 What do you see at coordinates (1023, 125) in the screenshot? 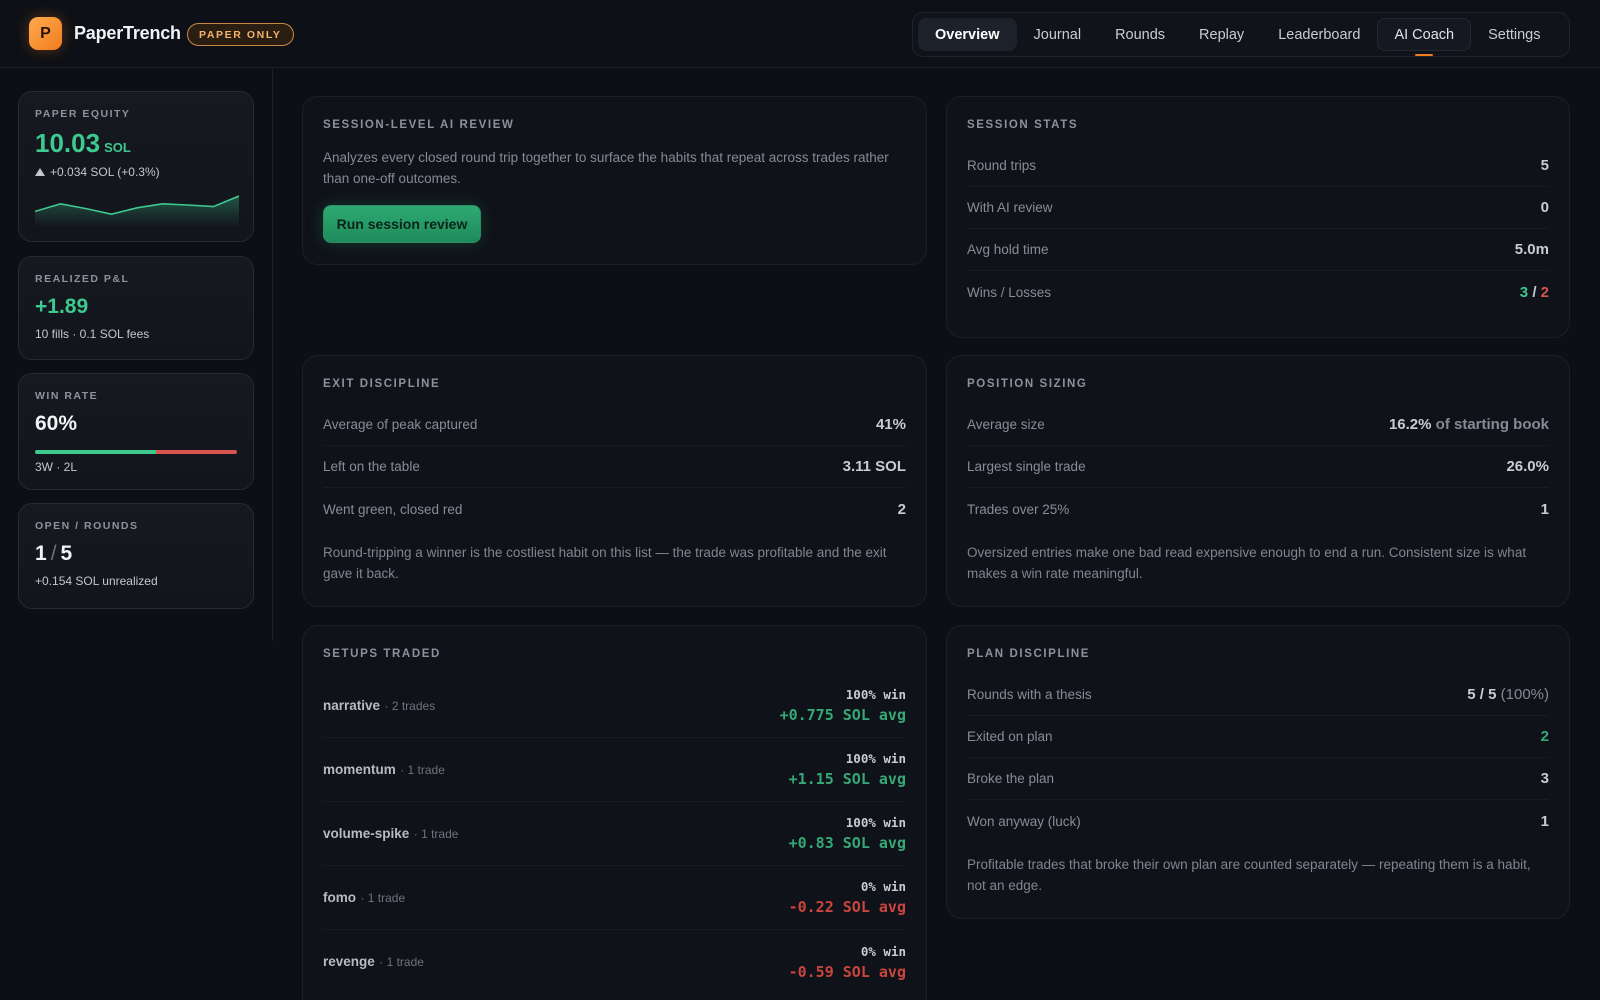
I see `session-stats-title: SESSION STATS` at bounding box center [1023, 125].